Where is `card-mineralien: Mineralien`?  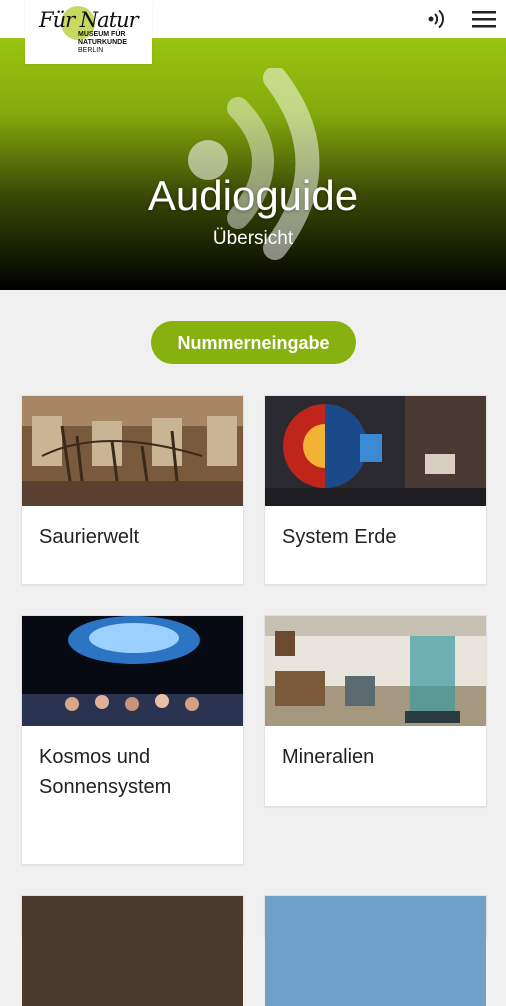
card-mineralien: Mineralien is located at coordinates (375, 711).